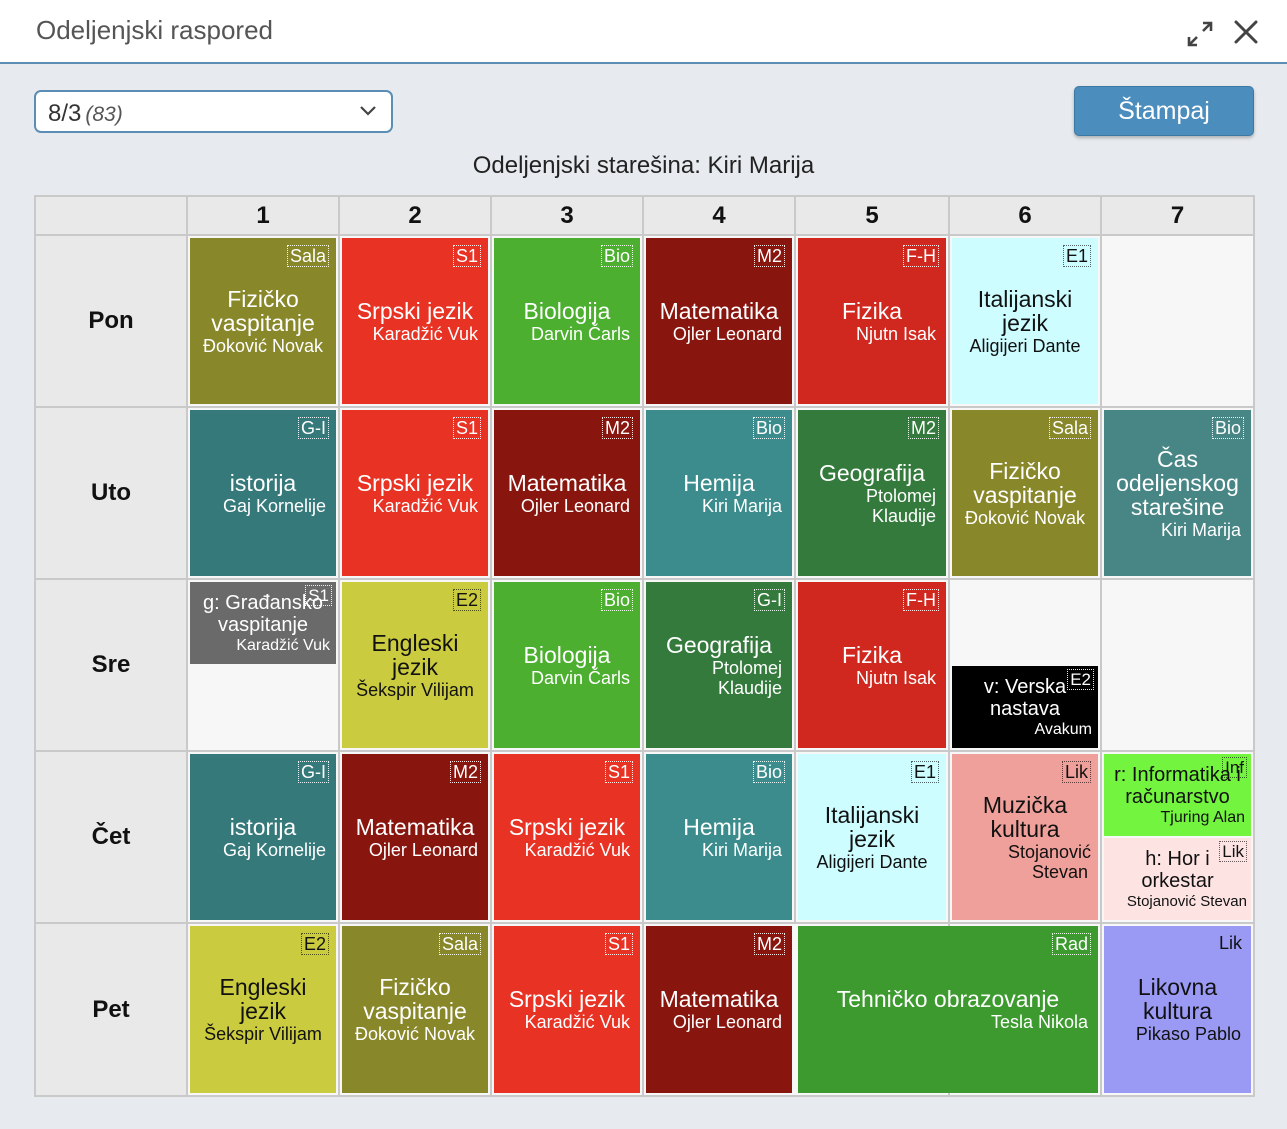  I want to click on close-icon, so click(1246, 32).